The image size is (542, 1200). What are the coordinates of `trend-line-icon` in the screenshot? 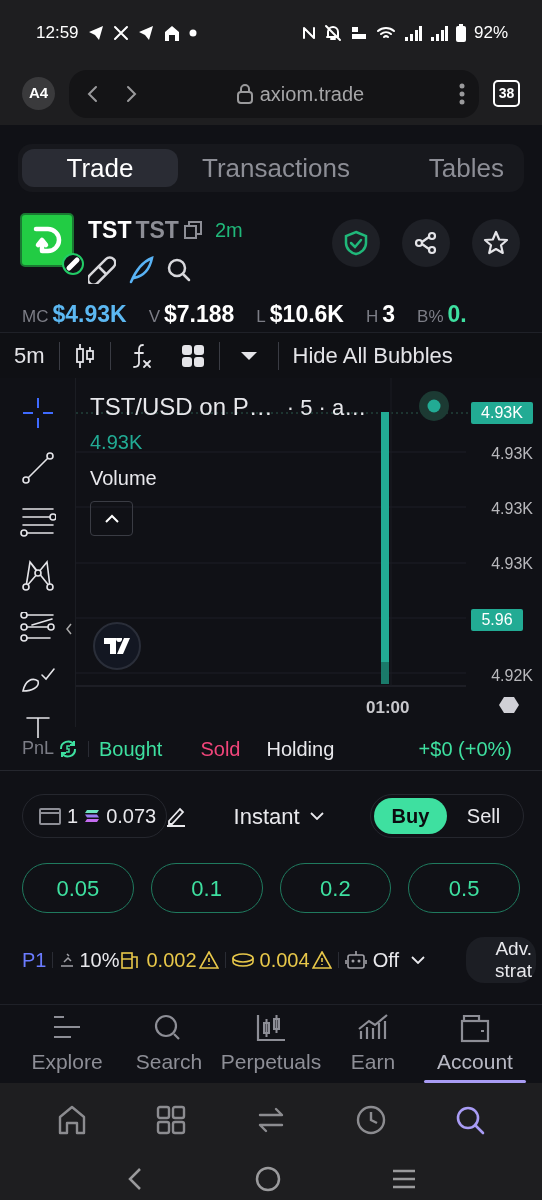 It's located at (37, 468).